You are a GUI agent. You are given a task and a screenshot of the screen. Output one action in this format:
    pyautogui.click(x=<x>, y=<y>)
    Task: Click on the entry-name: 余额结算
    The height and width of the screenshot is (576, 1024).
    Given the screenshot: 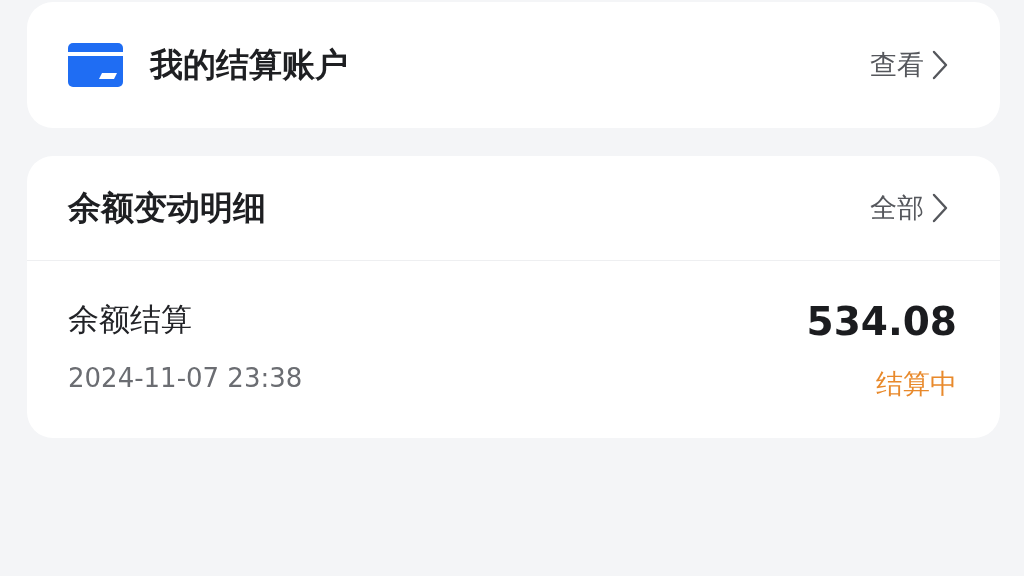 What is the action you would take?
    pyautogui.click(x=130, y=319)
    